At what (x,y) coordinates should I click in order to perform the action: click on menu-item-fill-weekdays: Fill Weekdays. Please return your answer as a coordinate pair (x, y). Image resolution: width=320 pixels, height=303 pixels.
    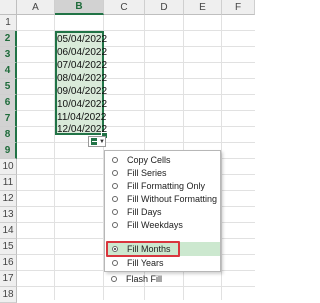
    Looking at the image, I should click on (163, 225).